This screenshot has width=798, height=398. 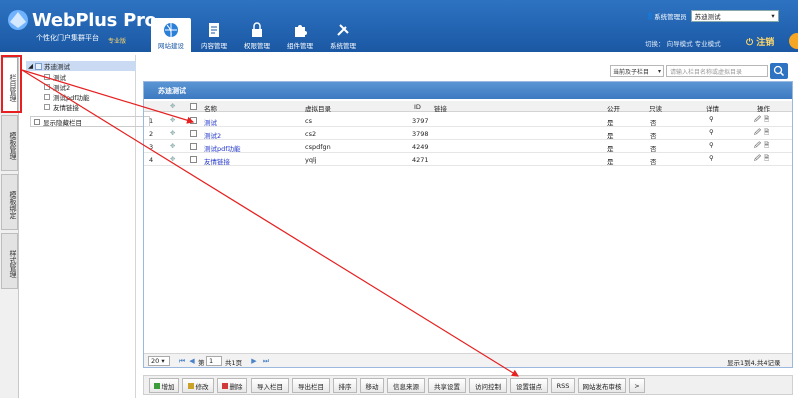 What do you see at coordinates (71, 98) in the screenshot?
I see `tree-item-label: 测试pdf功能` at bounding box center [71, 98].